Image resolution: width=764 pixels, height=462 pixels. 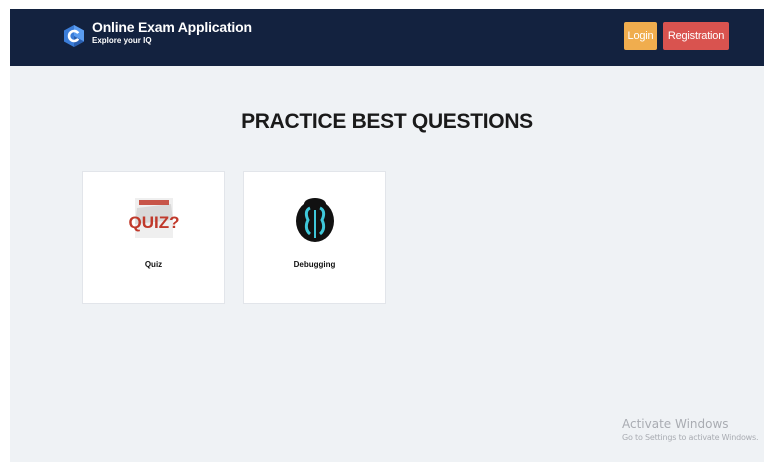 I want to click on app-title: Online Exam Application, so click(x=172, y=27).